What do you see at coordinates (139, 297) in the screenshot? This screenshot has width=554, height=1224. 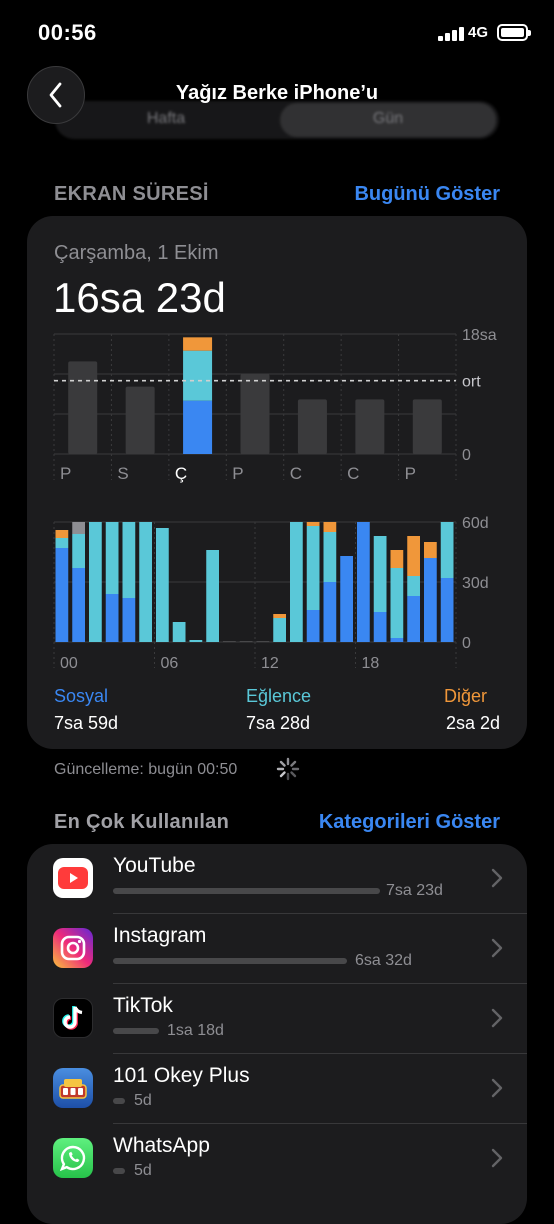 I see `total-screen-time: 16sa 23d` at bounding box center [139, 297].